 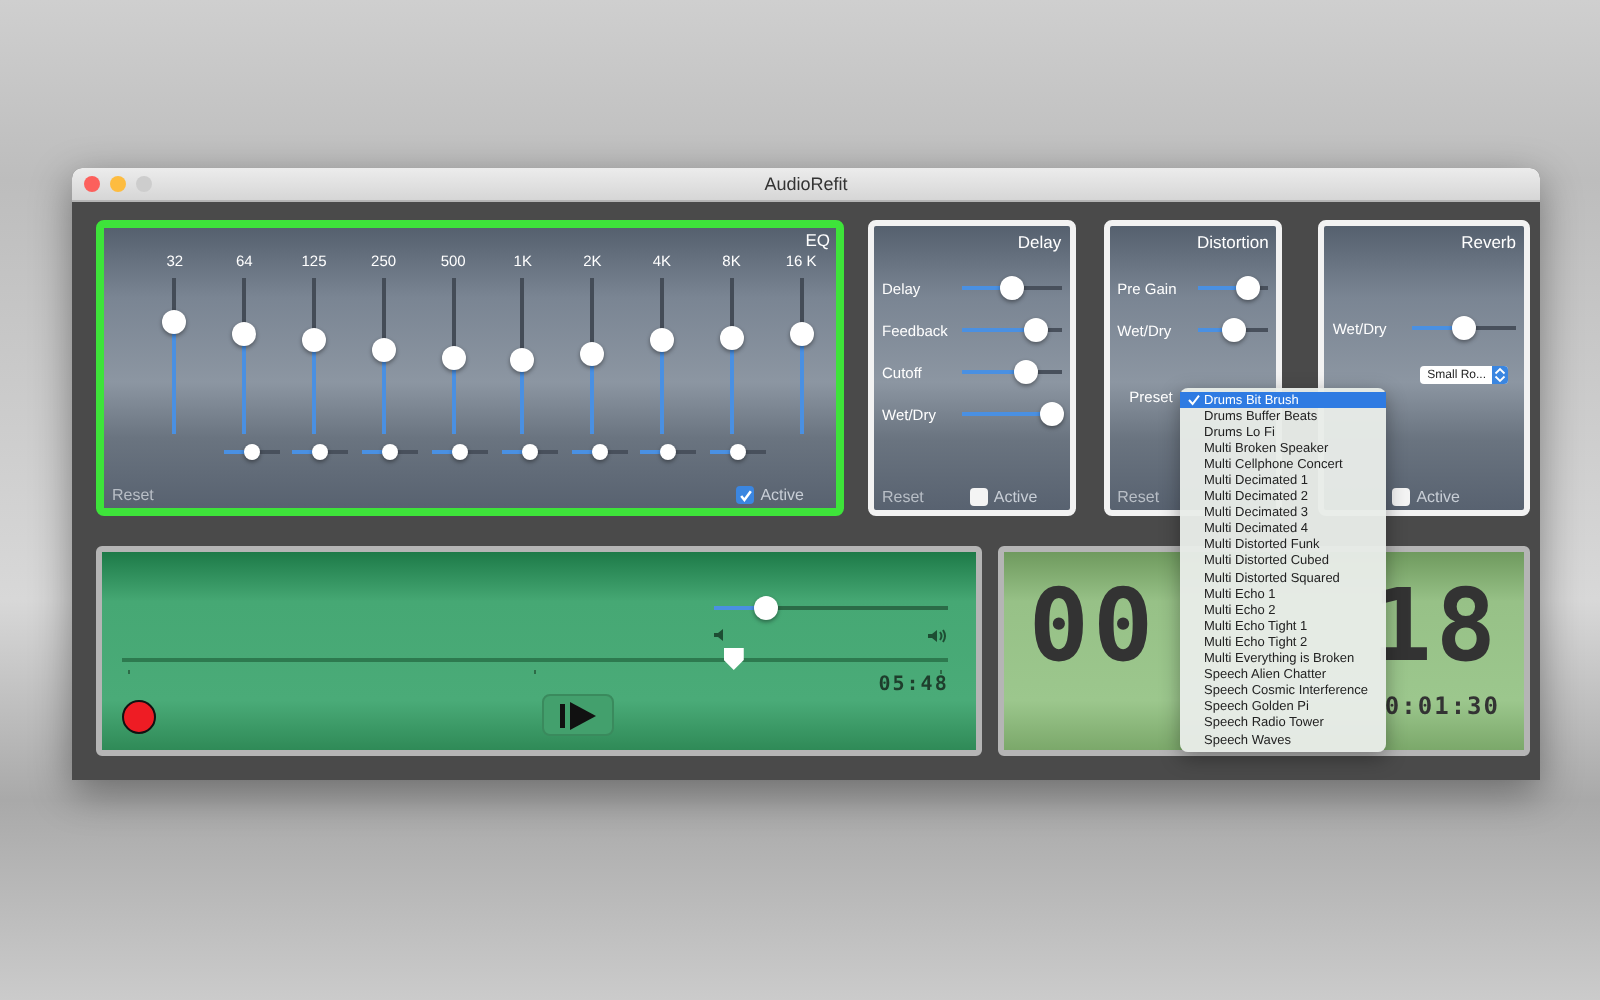 I want to click on clock-digits: 00, so click(x=1093, y=626).